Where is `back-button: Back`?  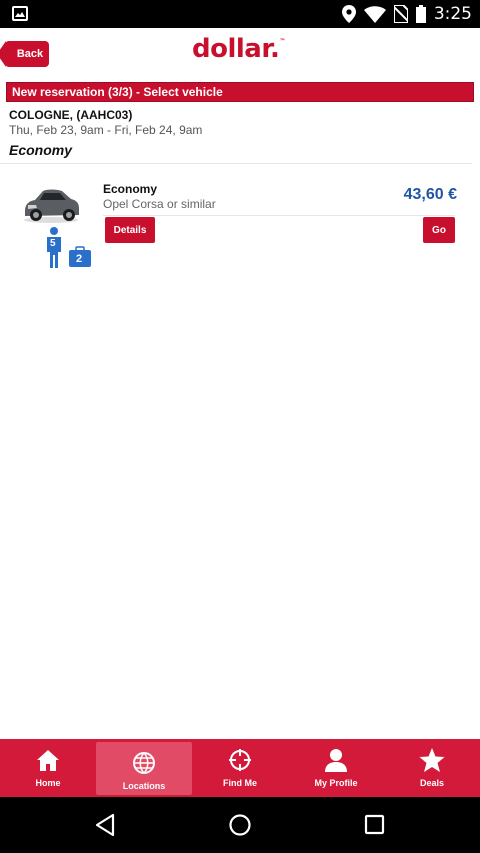 back-button: Back is located at coordinates (24, 54).